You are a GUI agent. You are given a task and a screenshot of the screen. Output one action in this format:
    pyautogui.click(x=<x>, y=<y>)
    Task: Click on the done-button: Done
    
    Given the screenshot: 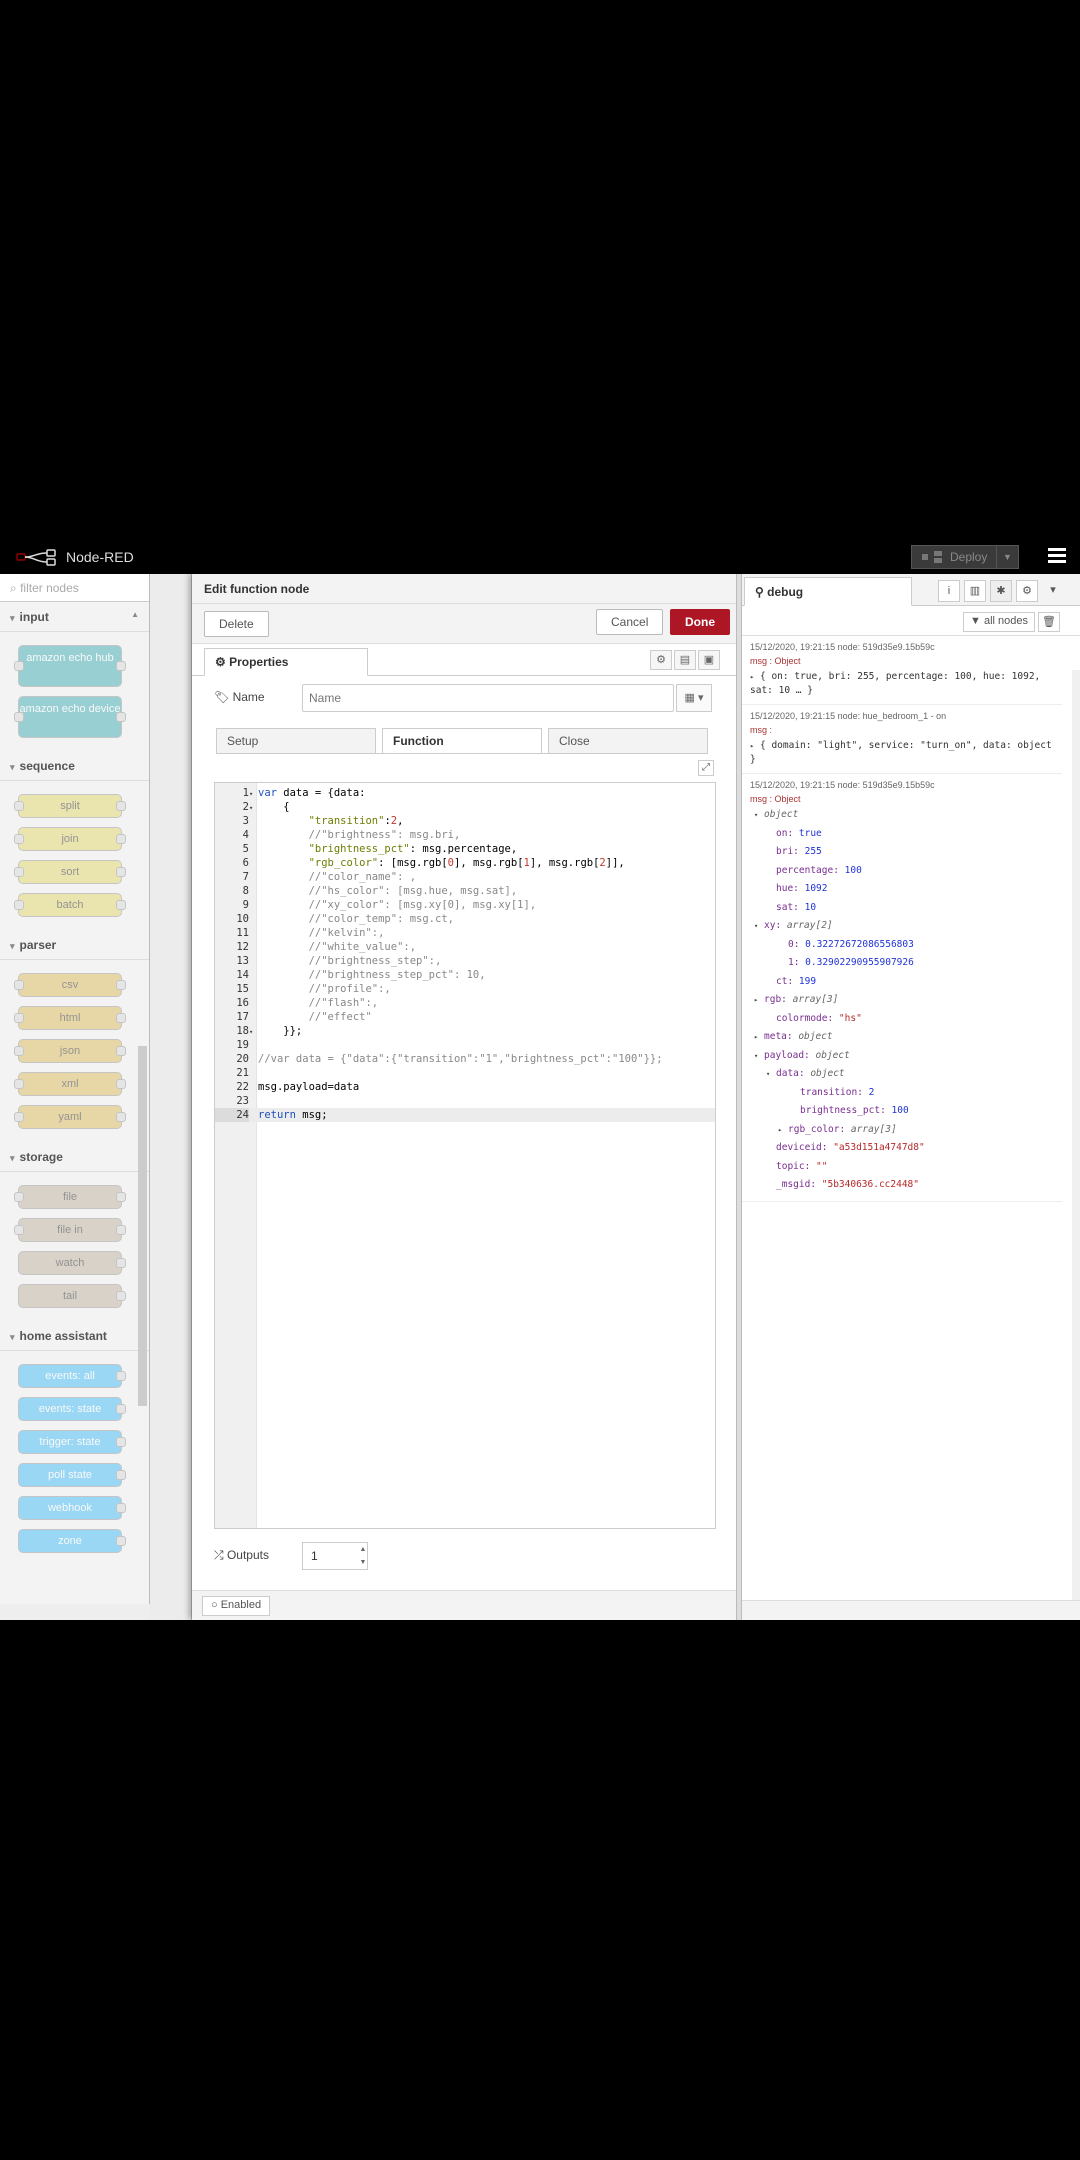 What is the action you would take?
    pyautogui.click(x=700, y=622)
    